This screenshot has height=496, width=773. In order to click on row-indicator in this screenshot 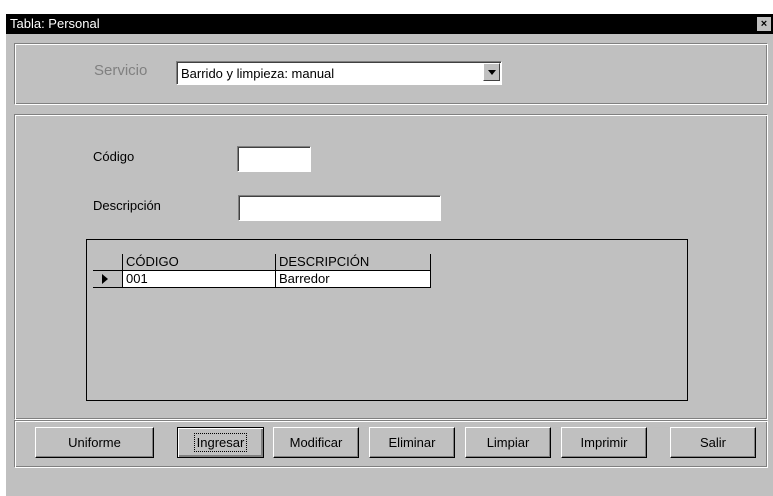, I will do `click(108, 279)`.